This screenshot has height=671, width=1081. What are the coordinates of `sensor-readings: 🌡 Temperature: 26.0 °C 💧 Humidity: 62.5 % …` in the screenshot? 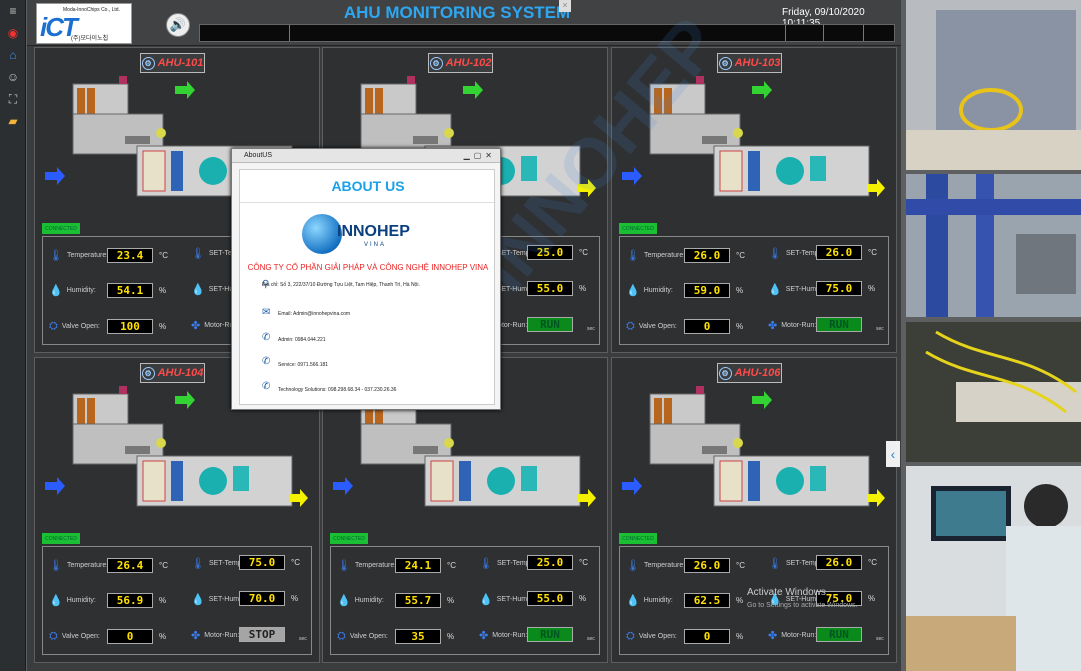 It's located at (754, 600).